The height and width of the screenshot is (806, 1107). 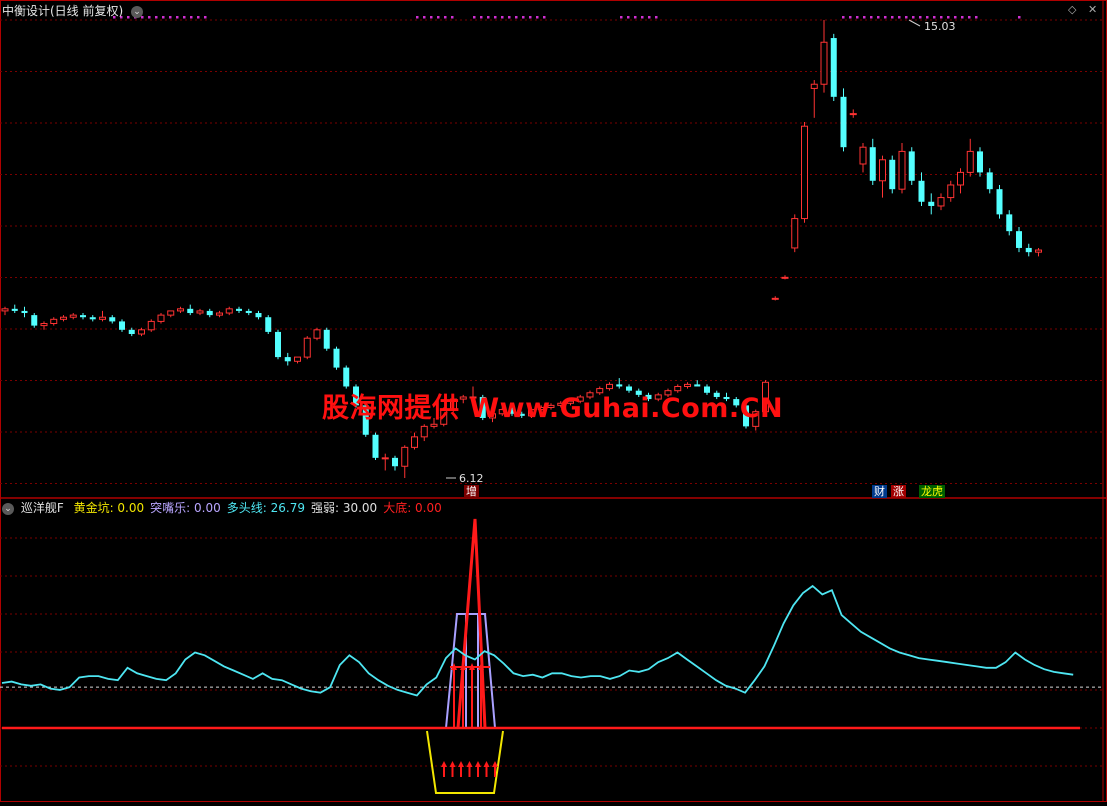 What do you see at coordinates (1092, 9) in the screenshot?
I see `close-icon: ✕` at bounding box center [1092, 9].